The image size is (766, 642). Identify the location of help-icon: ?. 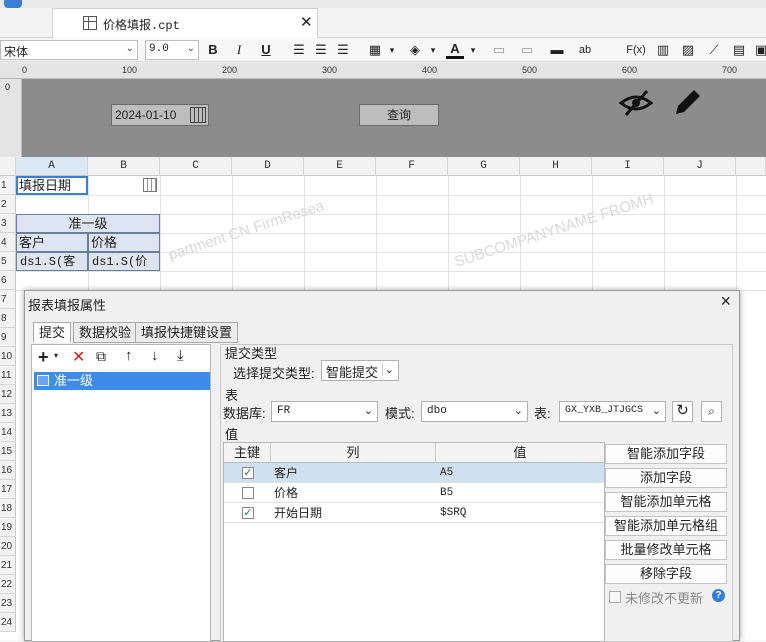
(718, 595).